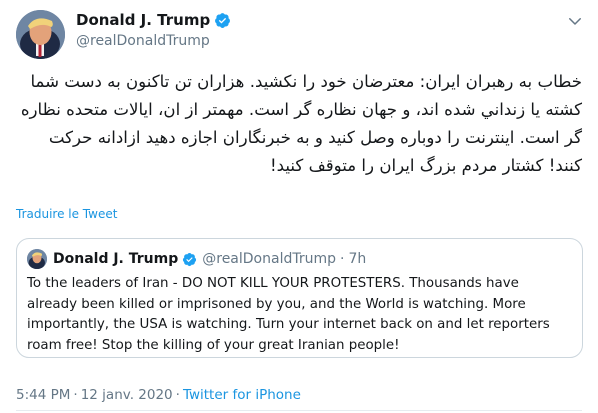 This screenshot has width=598, height=413. Describe the element at coordinates (242, 395) in the screenshot. I see `tweet-source-link: Twitter for iPhone` at that location.